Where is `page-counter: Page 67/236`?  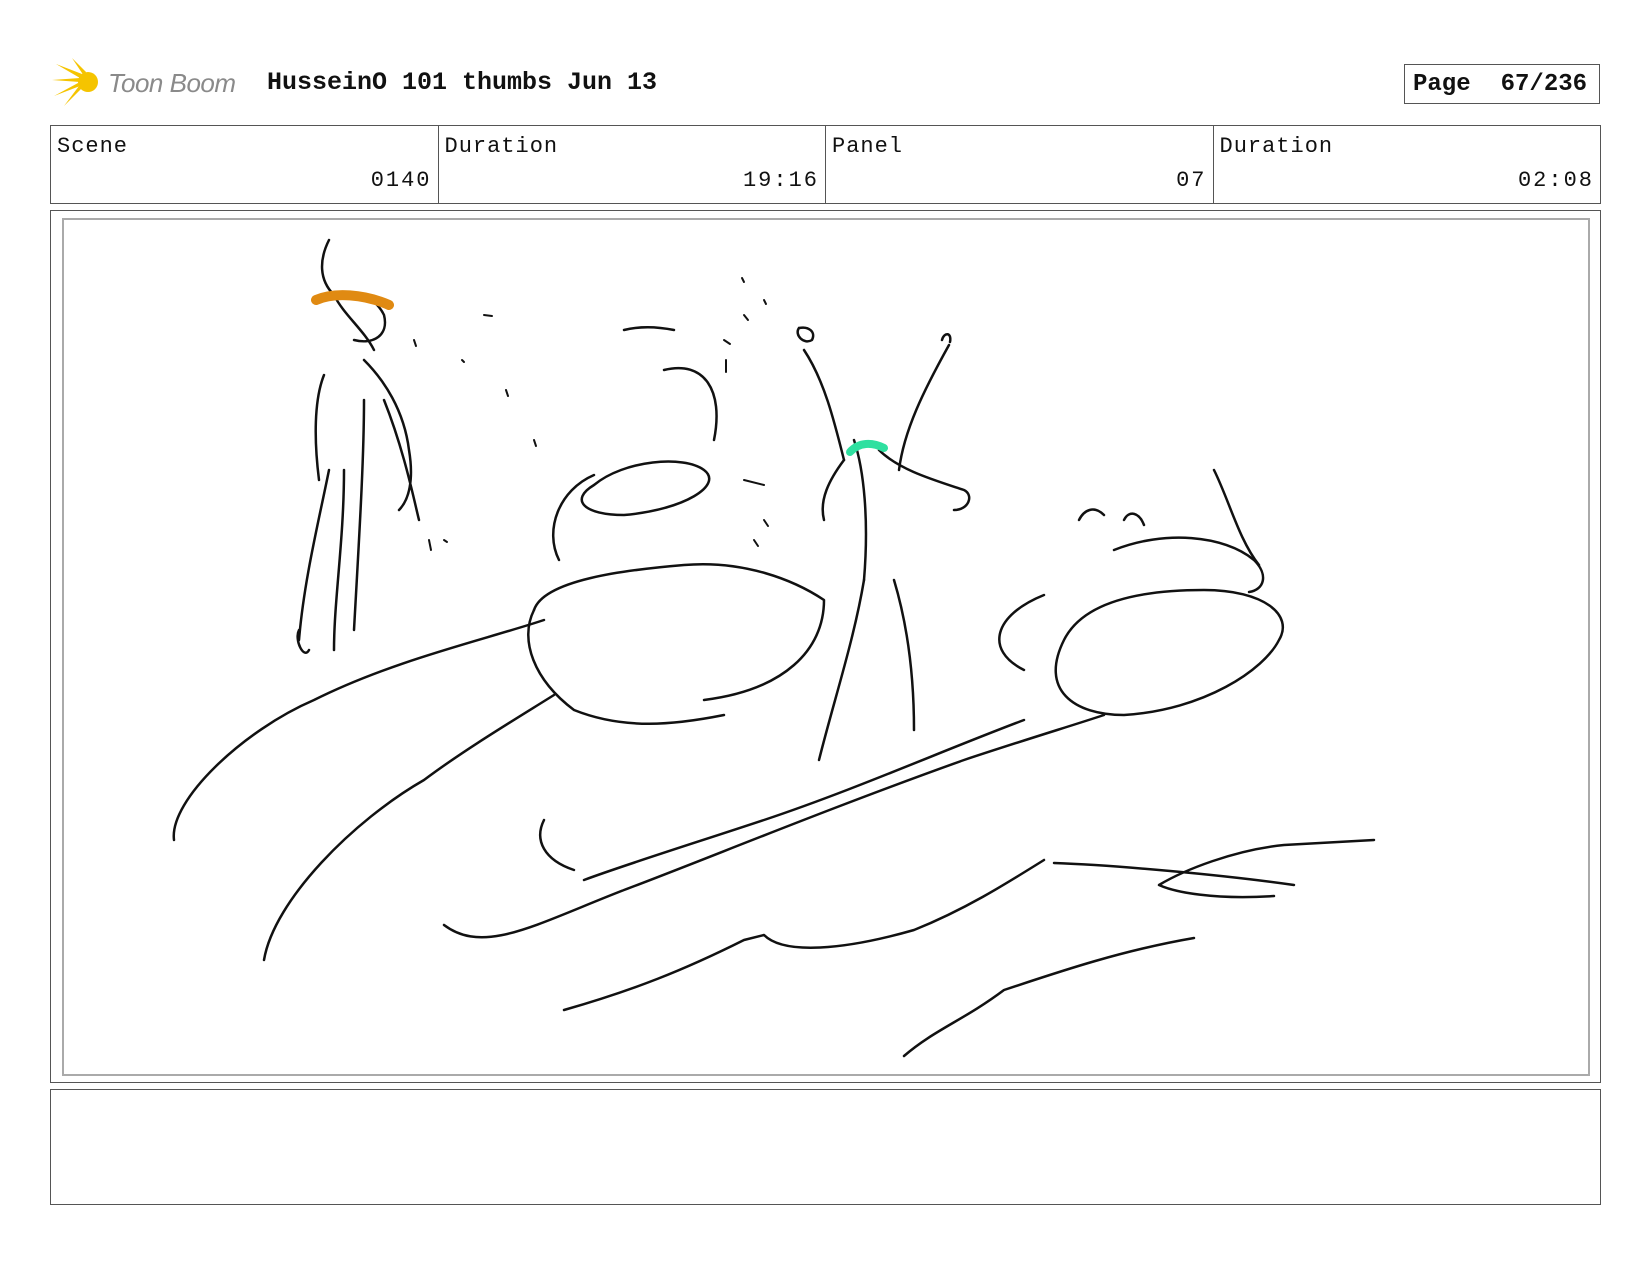
page-counter: Page 67/236 is located at coordinates (1502, 84).